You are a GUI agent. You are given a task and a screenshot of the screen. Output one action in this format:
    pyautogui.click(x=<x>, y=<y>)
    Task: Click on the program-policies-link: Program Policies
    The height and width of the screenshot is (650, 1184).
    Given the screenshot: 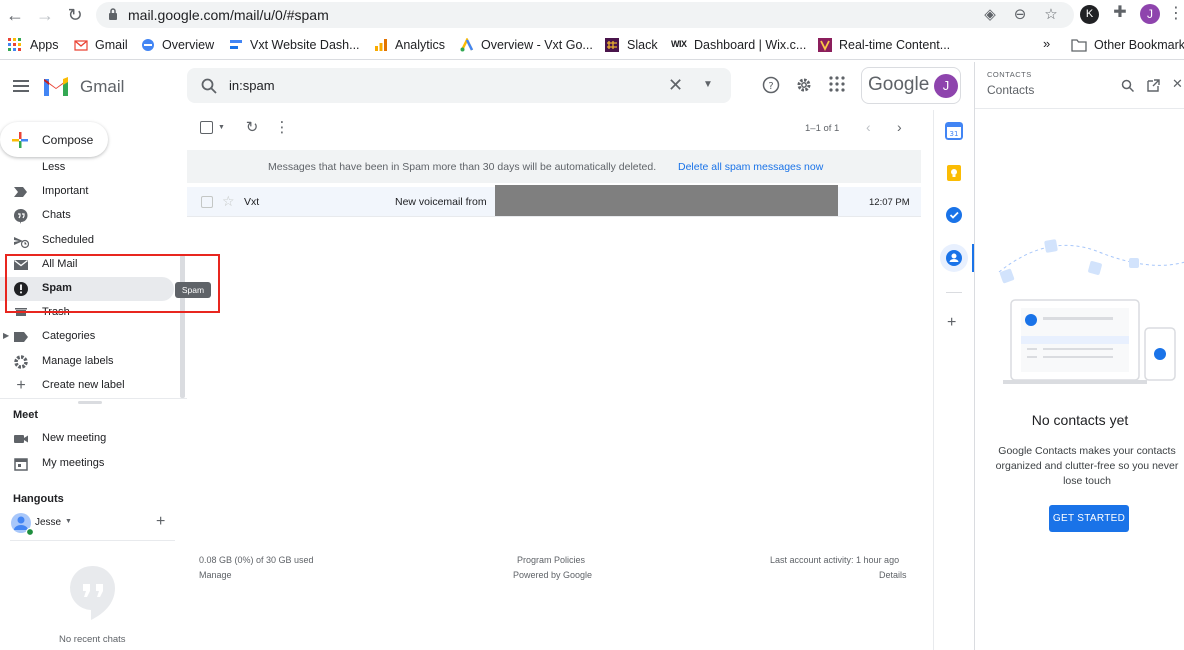 What is the action you would take?
    pyautogui.click(x=551, y=560)
    